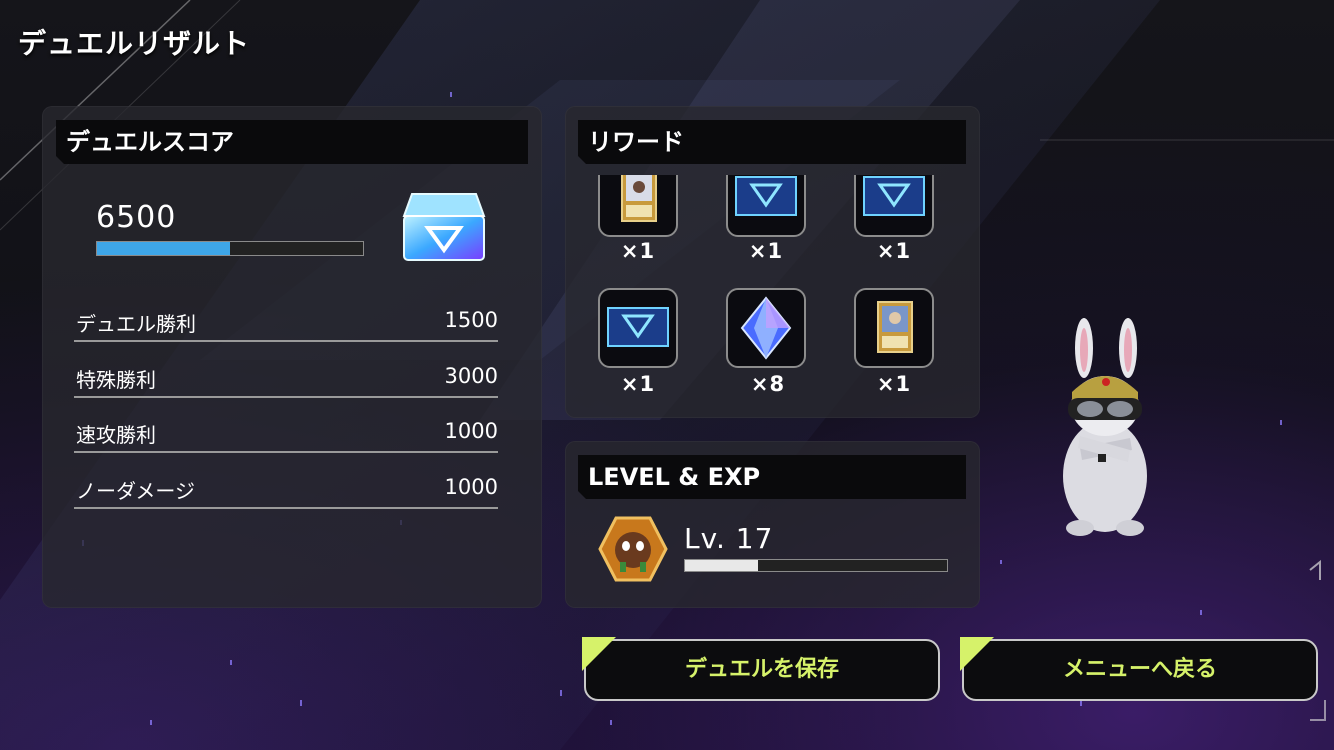 This screenshot has width=1334, height=750. Describe the element at coordinates (136, 324) in the screenshot. I see `score-row-label: デュエル勝利` at that location.